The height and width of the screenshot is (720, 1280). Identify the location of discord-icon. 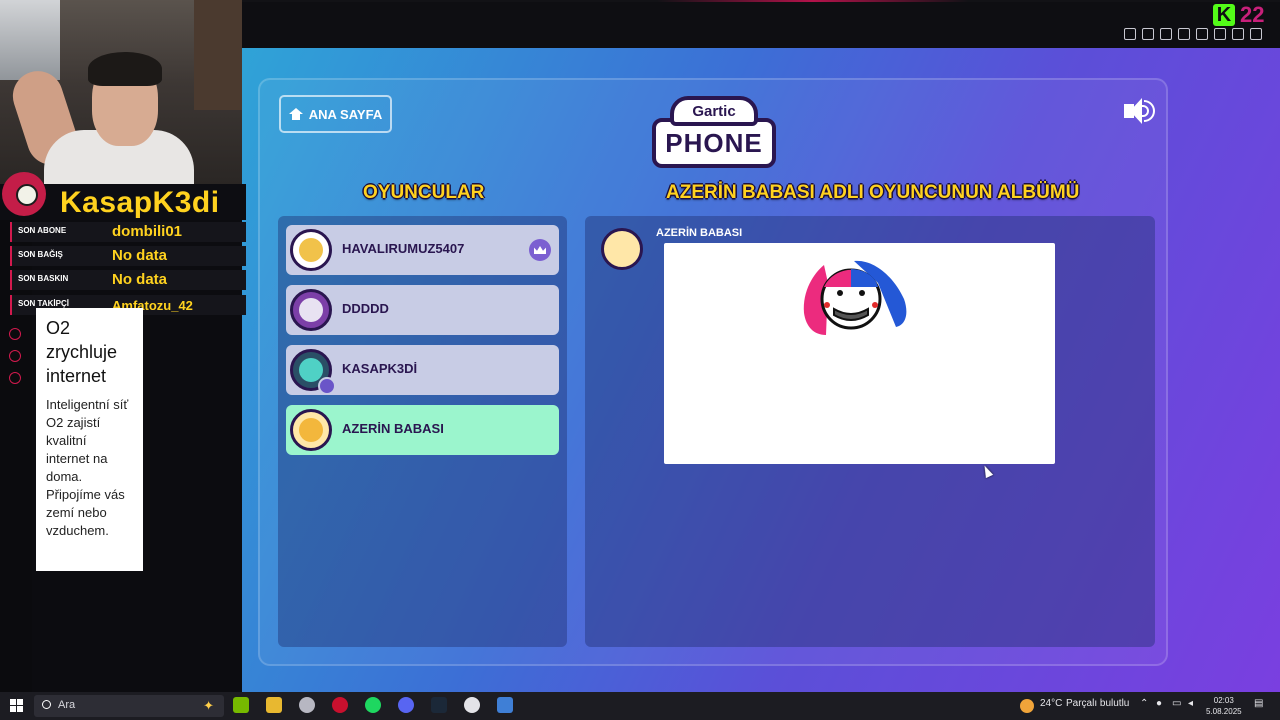
(406, 705).